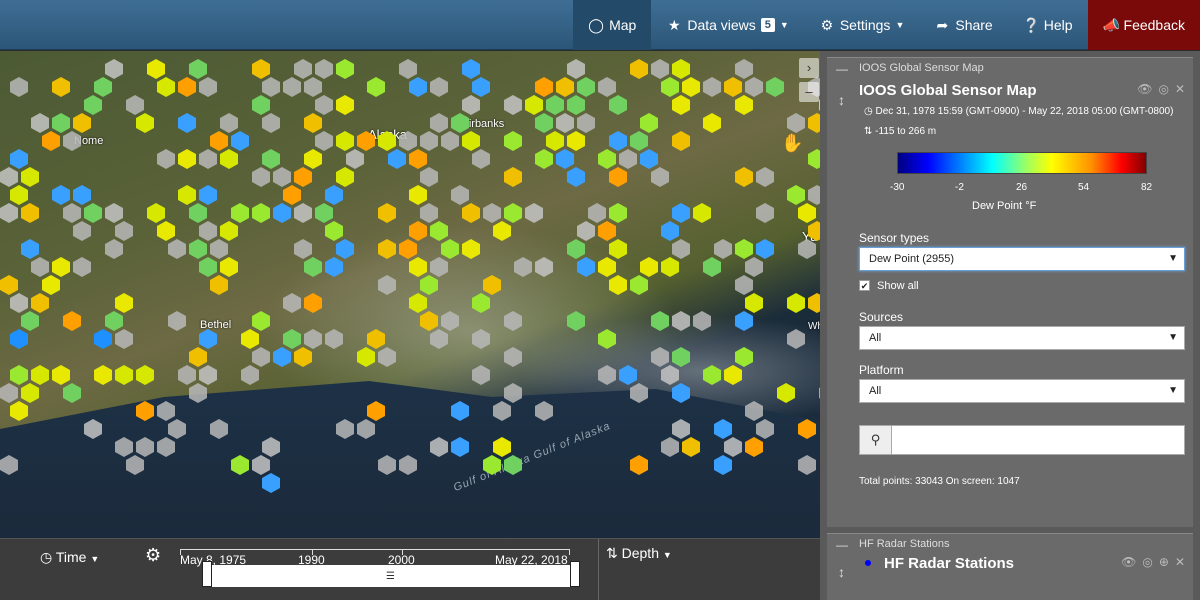 Image resolution: width=1200 pixels, height=600 pixels. What do you see at coordinates (69, 557) in the screenshot?
I see `time-dropdown: ◷ Time ▼` at bounding box center [69, 557].